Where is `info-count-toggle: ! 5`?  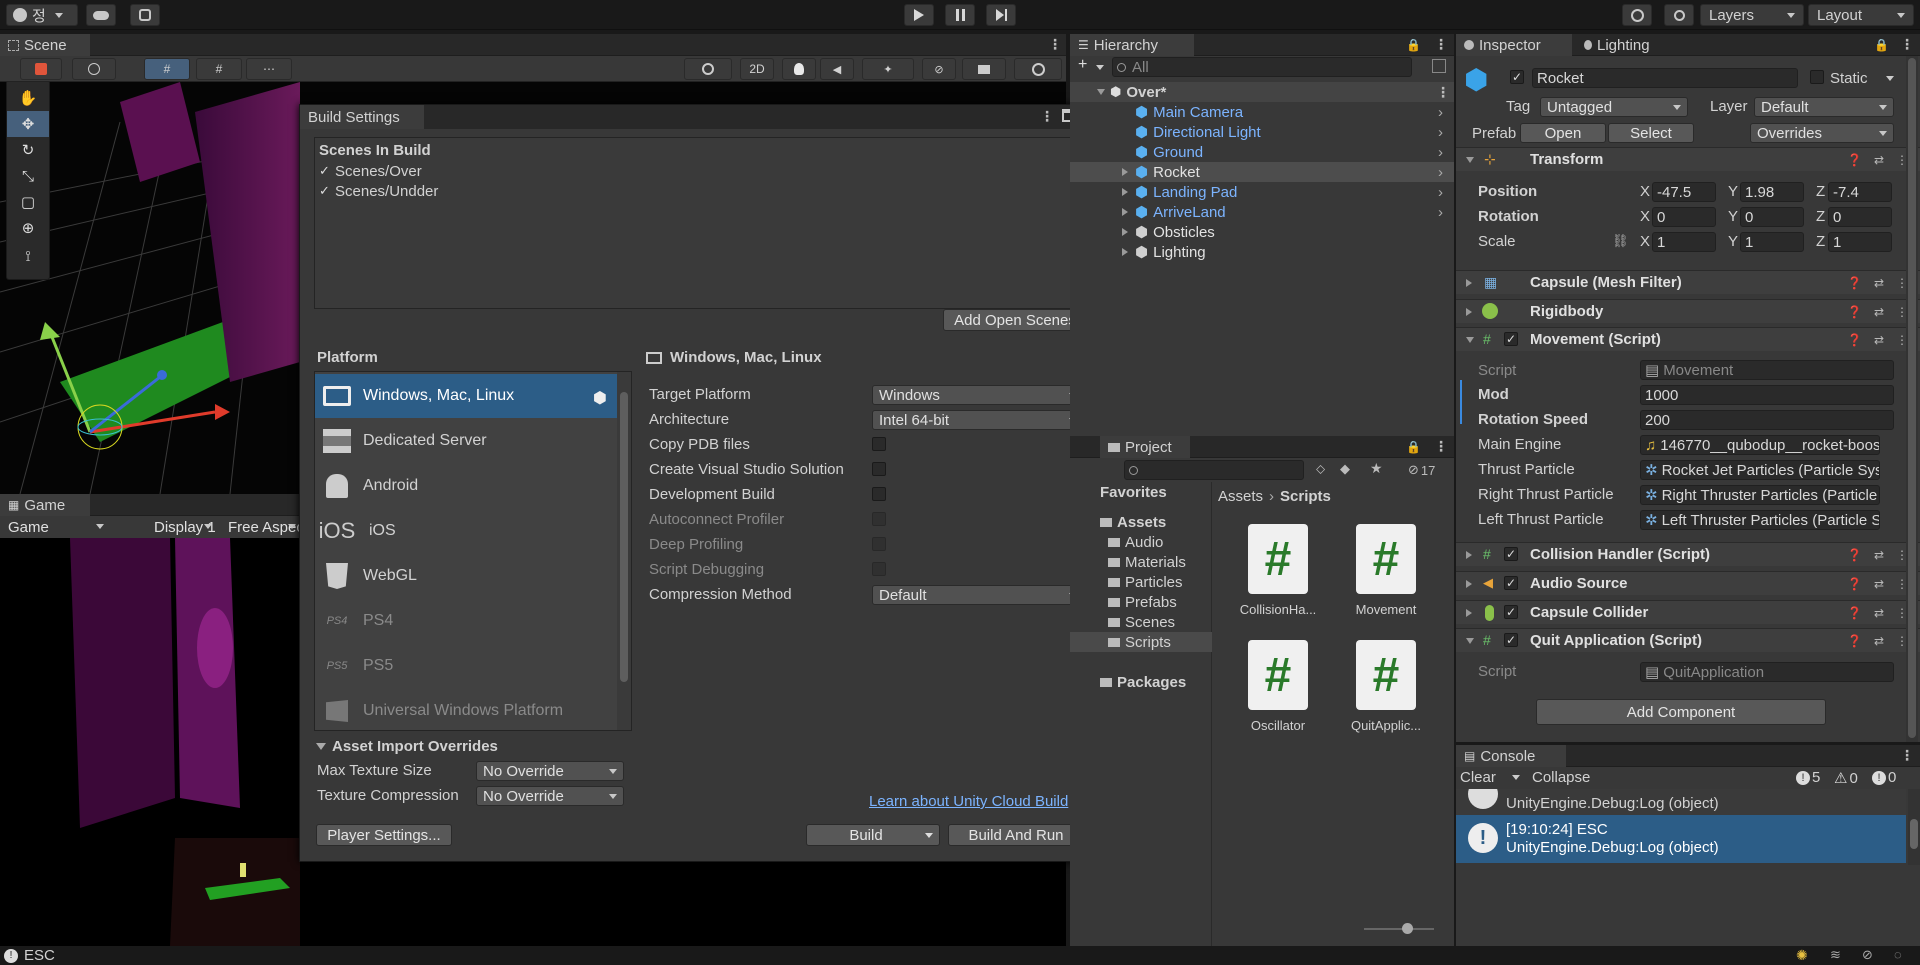 info-count-toggle: ! 5 is located at coordinates (1808, 777).